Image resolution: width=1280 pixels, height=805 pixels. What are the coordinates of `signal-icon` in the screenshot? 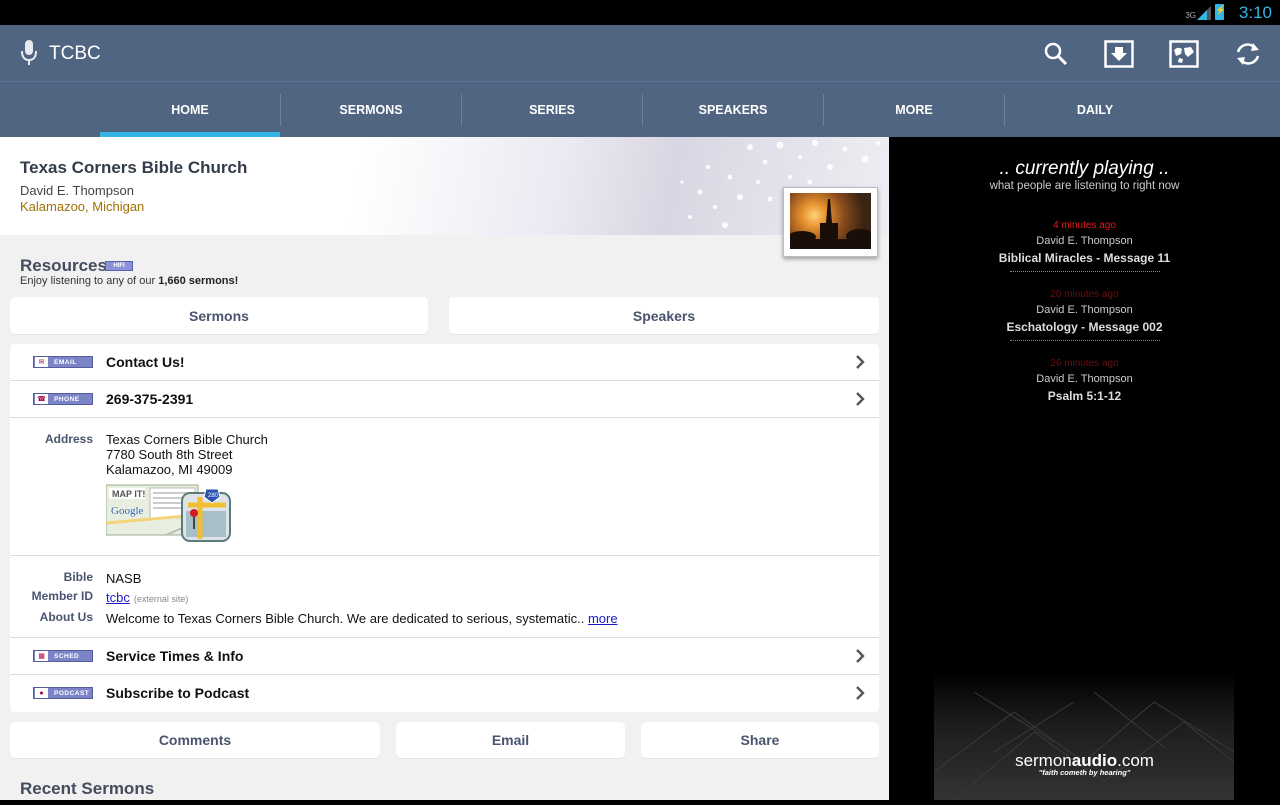 It's located at (1204, 13).